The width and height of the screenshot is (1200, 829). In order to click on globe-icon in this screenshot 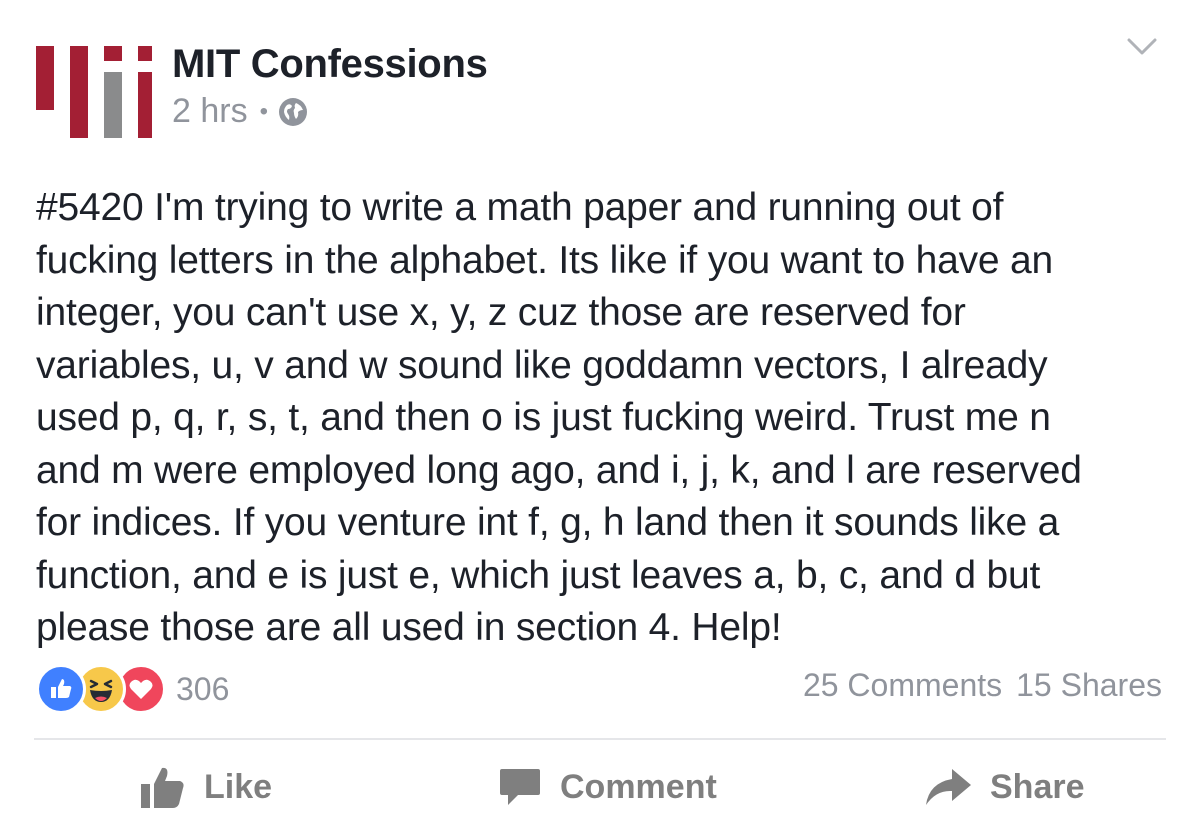, I will do `click(293, 112)`.